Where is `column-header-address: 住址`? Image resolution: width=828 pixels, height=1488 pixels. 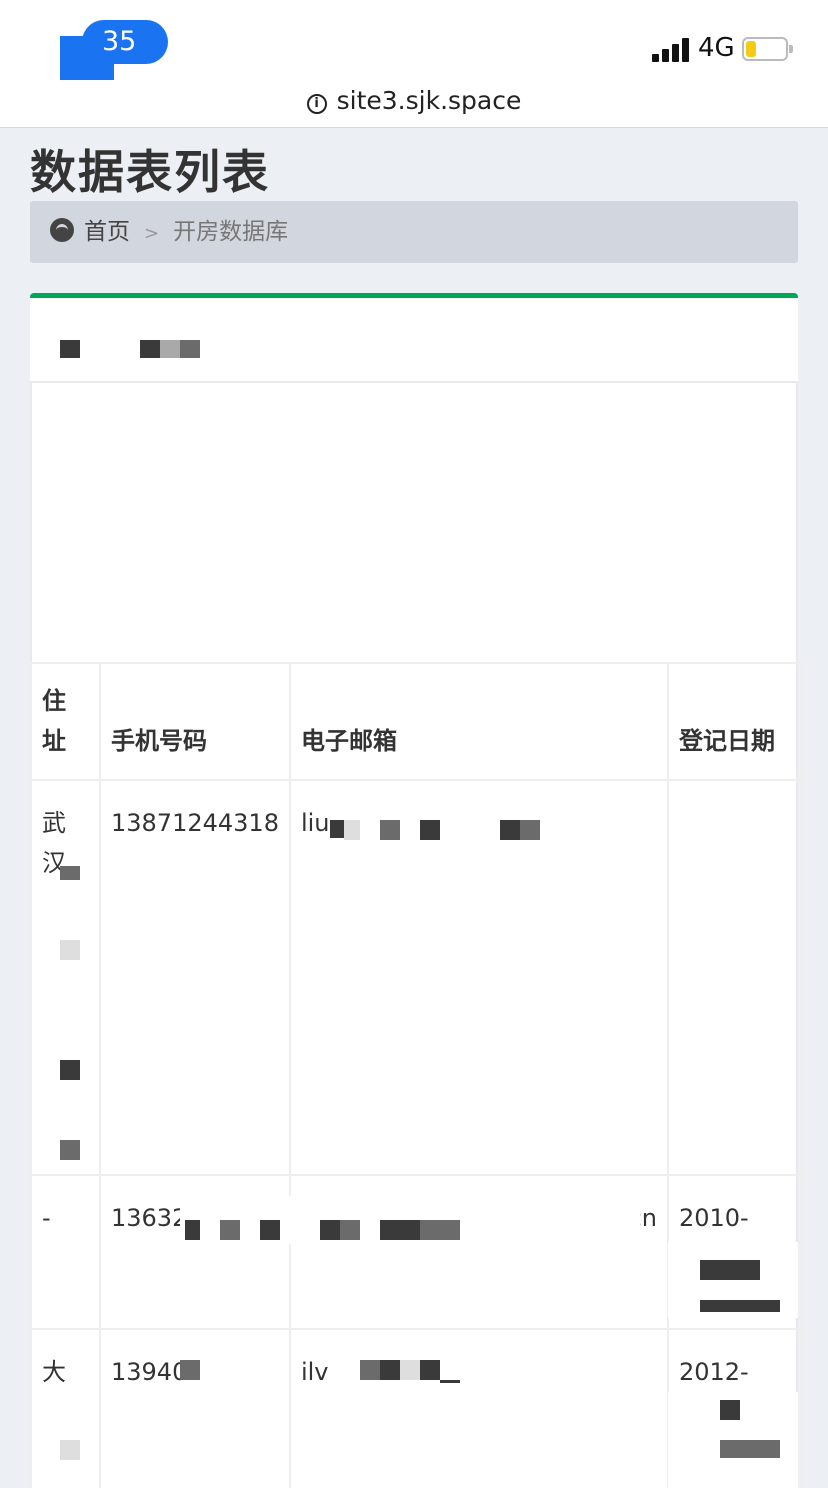
column-header-address: 住址 is located at coordinates (65, 721).